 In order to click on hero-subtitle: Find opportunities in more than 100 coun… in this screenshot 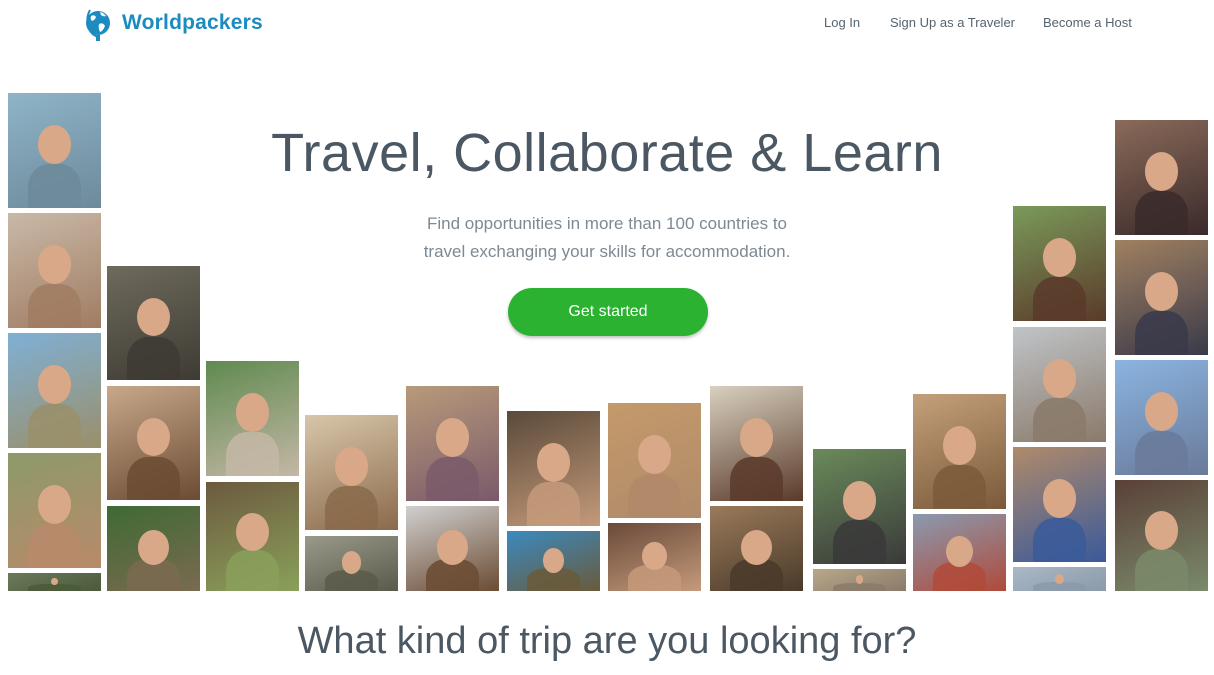, I will do `click(607, 238)`.